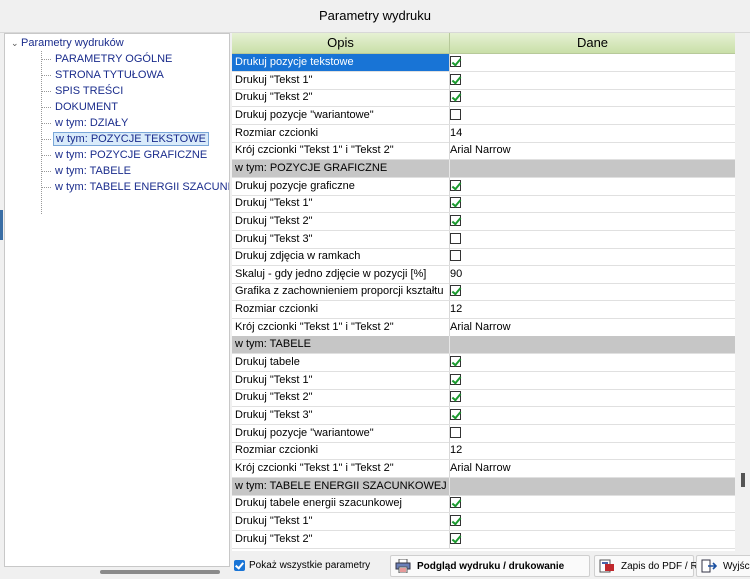  Describe the element at coordinates (341, 451) in the screenshot. I see `row-label: Rozmiar czcionki` at that location.